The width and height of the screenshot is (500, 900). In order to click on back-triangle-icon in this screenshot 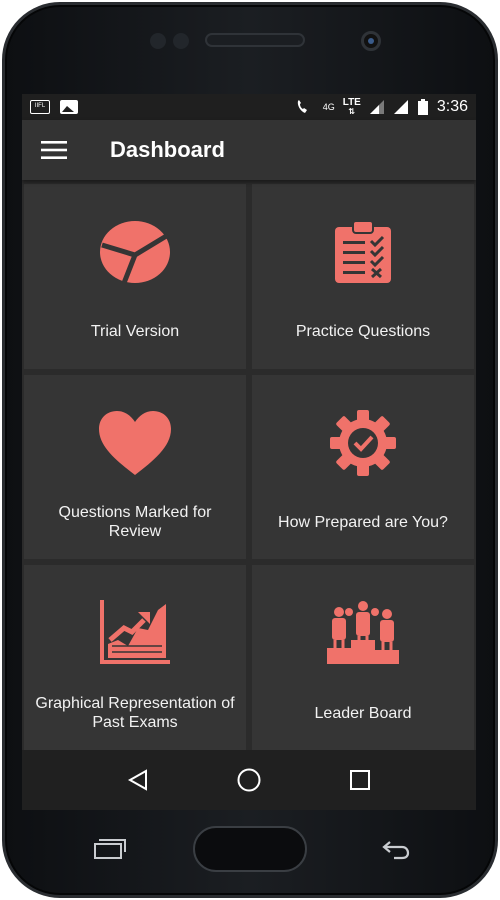, I will do `click(138, 780)`.